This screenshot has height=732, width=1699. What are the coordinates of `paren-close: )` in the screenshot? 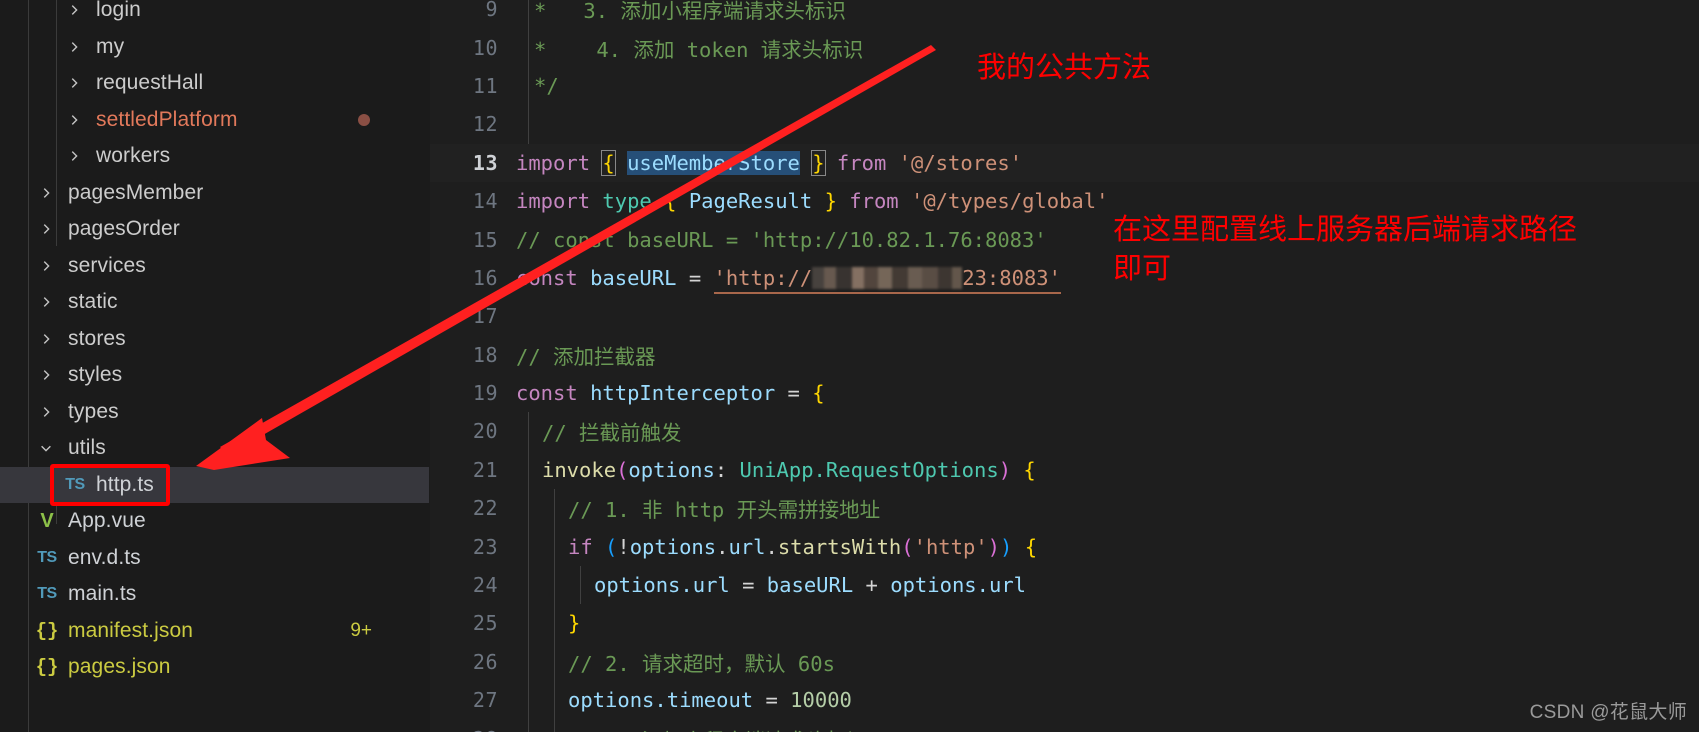 It's located at (1005, 469).